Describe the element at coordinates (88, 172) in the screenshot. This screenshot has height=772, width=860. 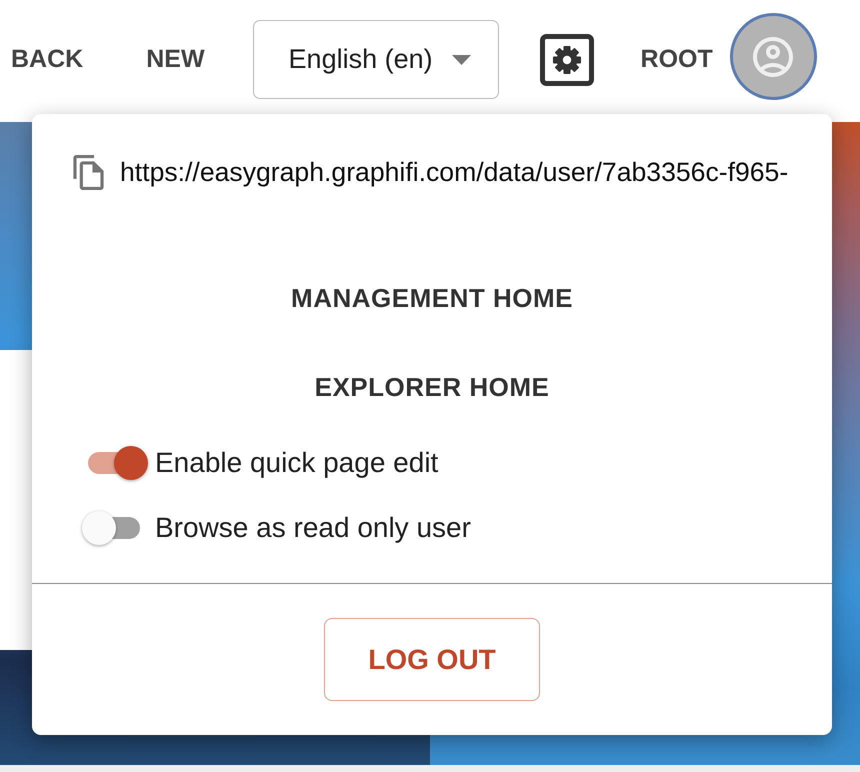
I see `copy-icon` at that location.